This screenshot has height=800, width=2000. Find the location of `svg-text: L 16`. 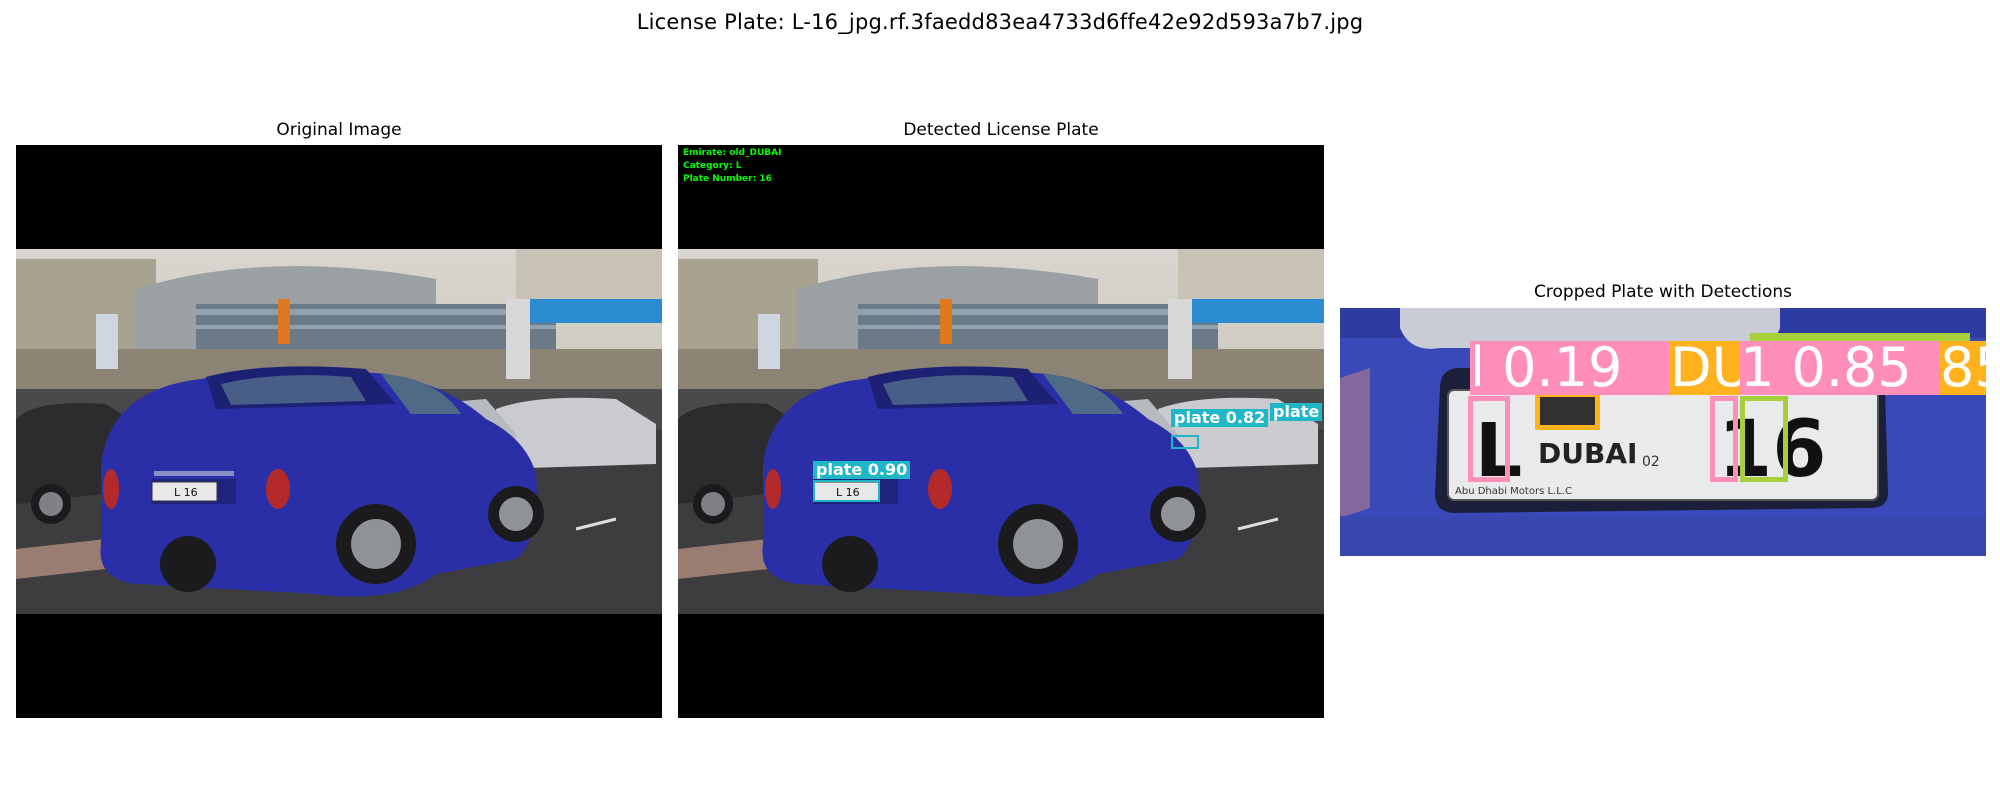

svg-text: L 16 is located at coordinates (186, 492).